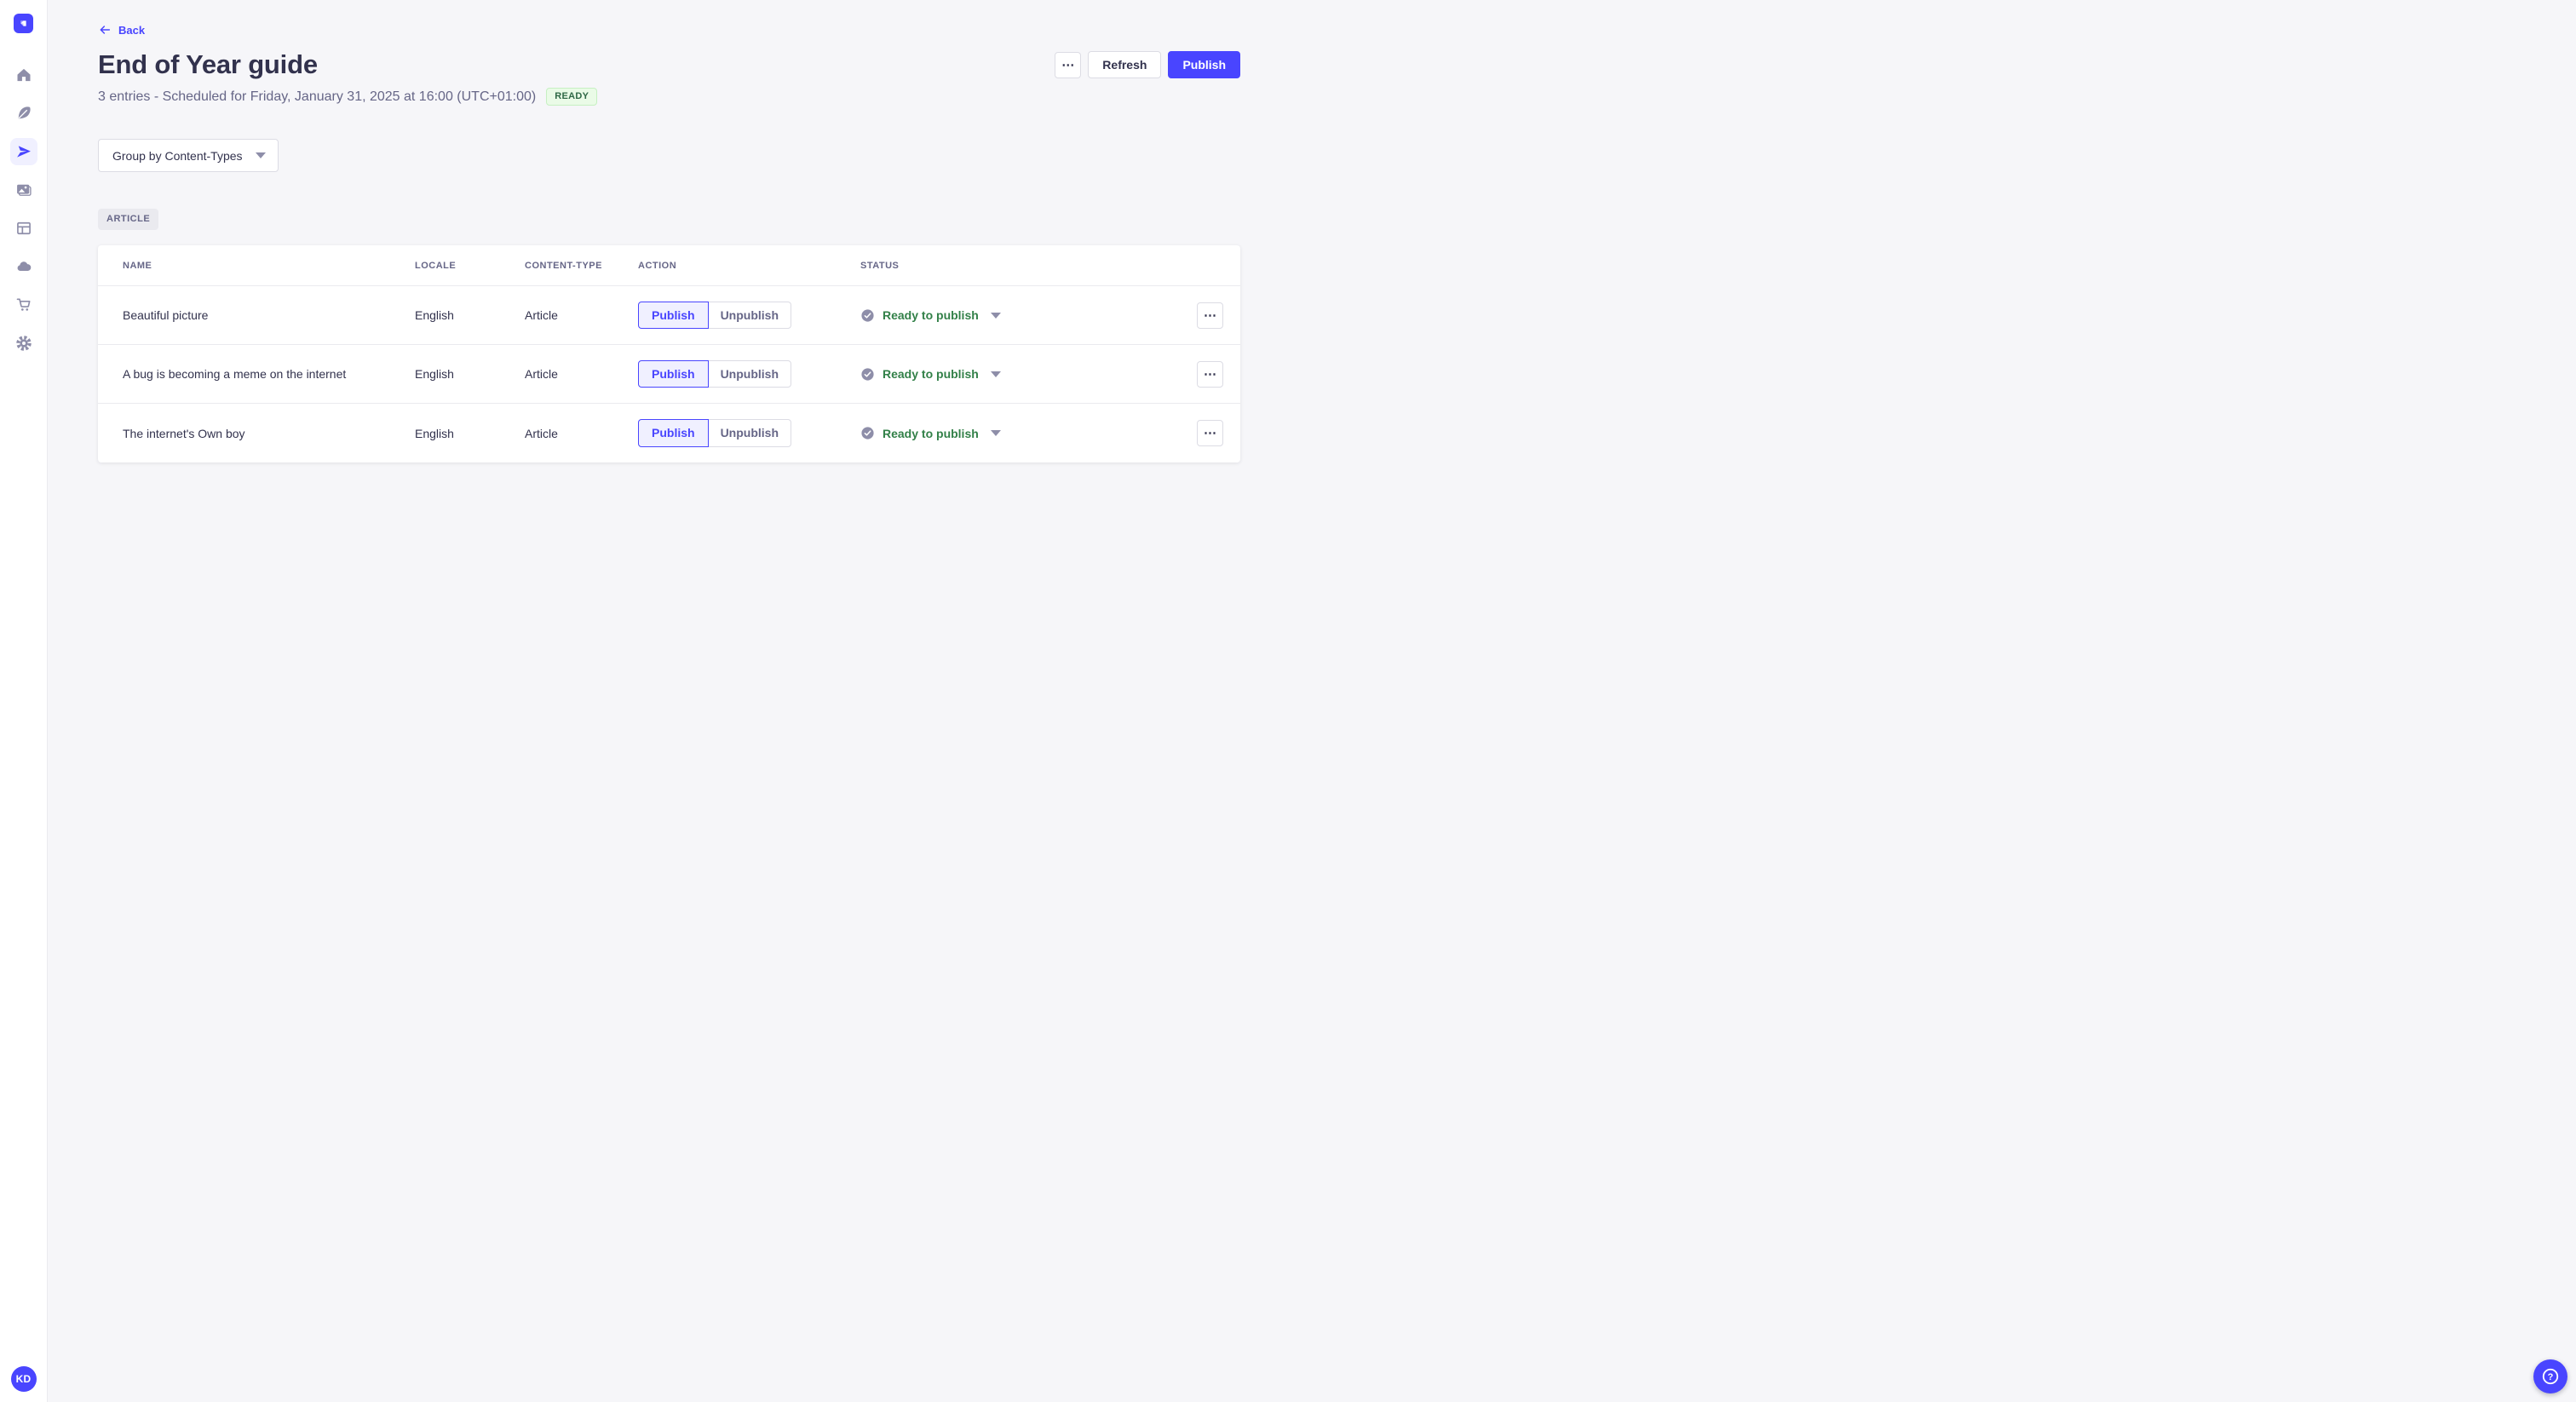 The height and width of the screenshot is (1402, 2576). I want to click on releases-icon, so click(24, 152).